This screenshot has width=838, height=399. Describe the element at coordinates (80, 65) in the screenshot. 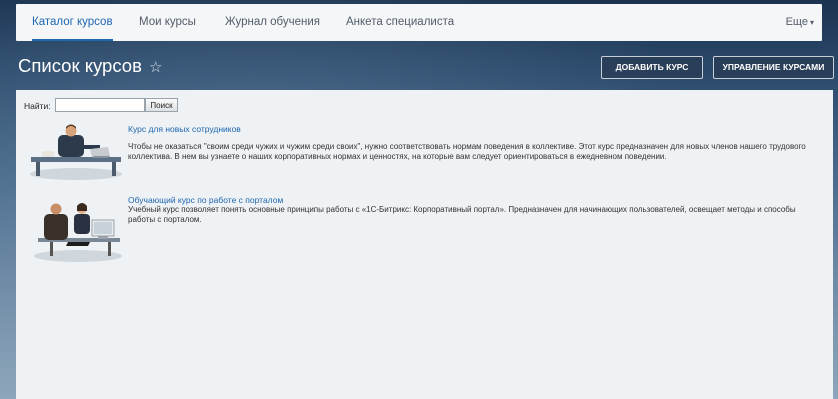

I see `page-title-text: Список курсов` at that location.